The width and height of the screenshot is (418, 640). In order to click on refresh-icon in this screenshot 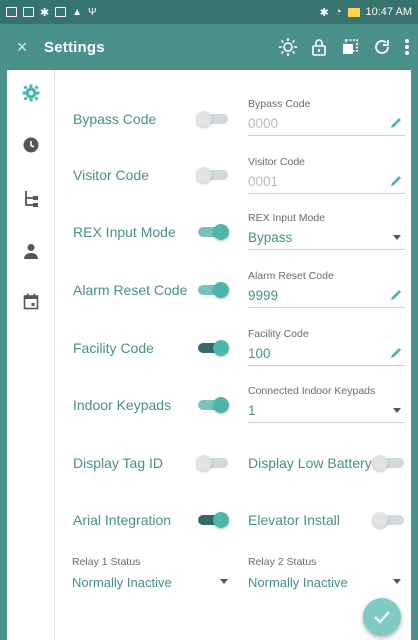, I will do `click(382, 47)`.